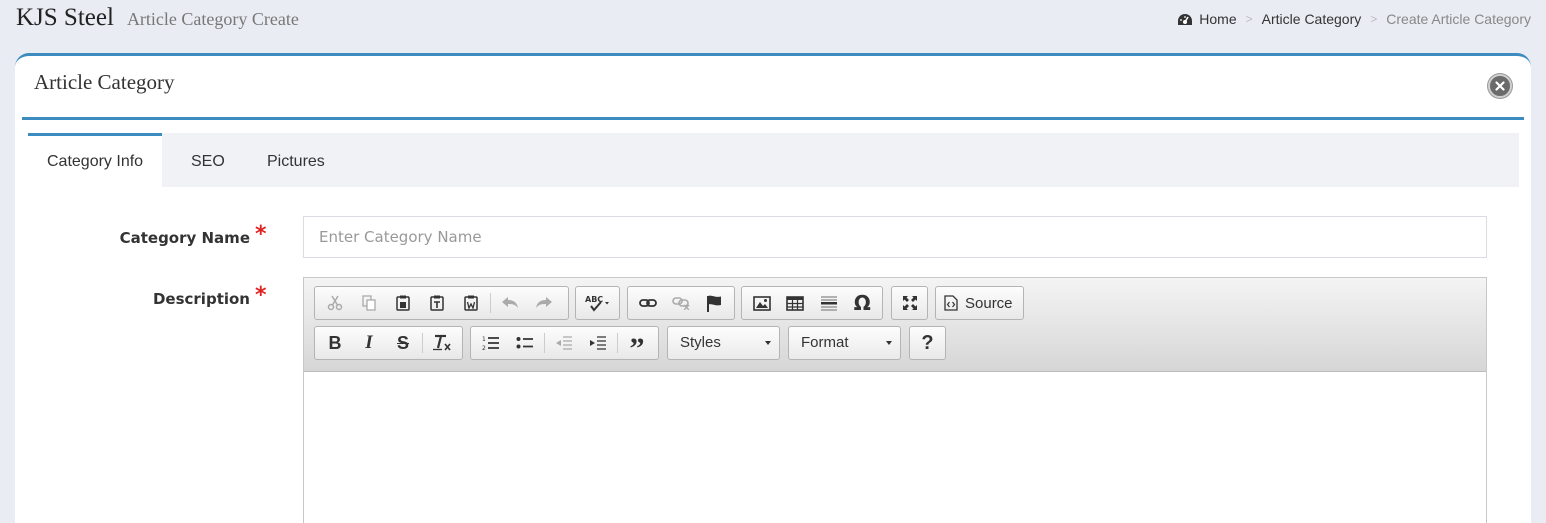 The image size is (1546, 523). Describe the element at coordinates (1217, 19) in the screenshot. I see `breadcrumb-home: Home` at that location.